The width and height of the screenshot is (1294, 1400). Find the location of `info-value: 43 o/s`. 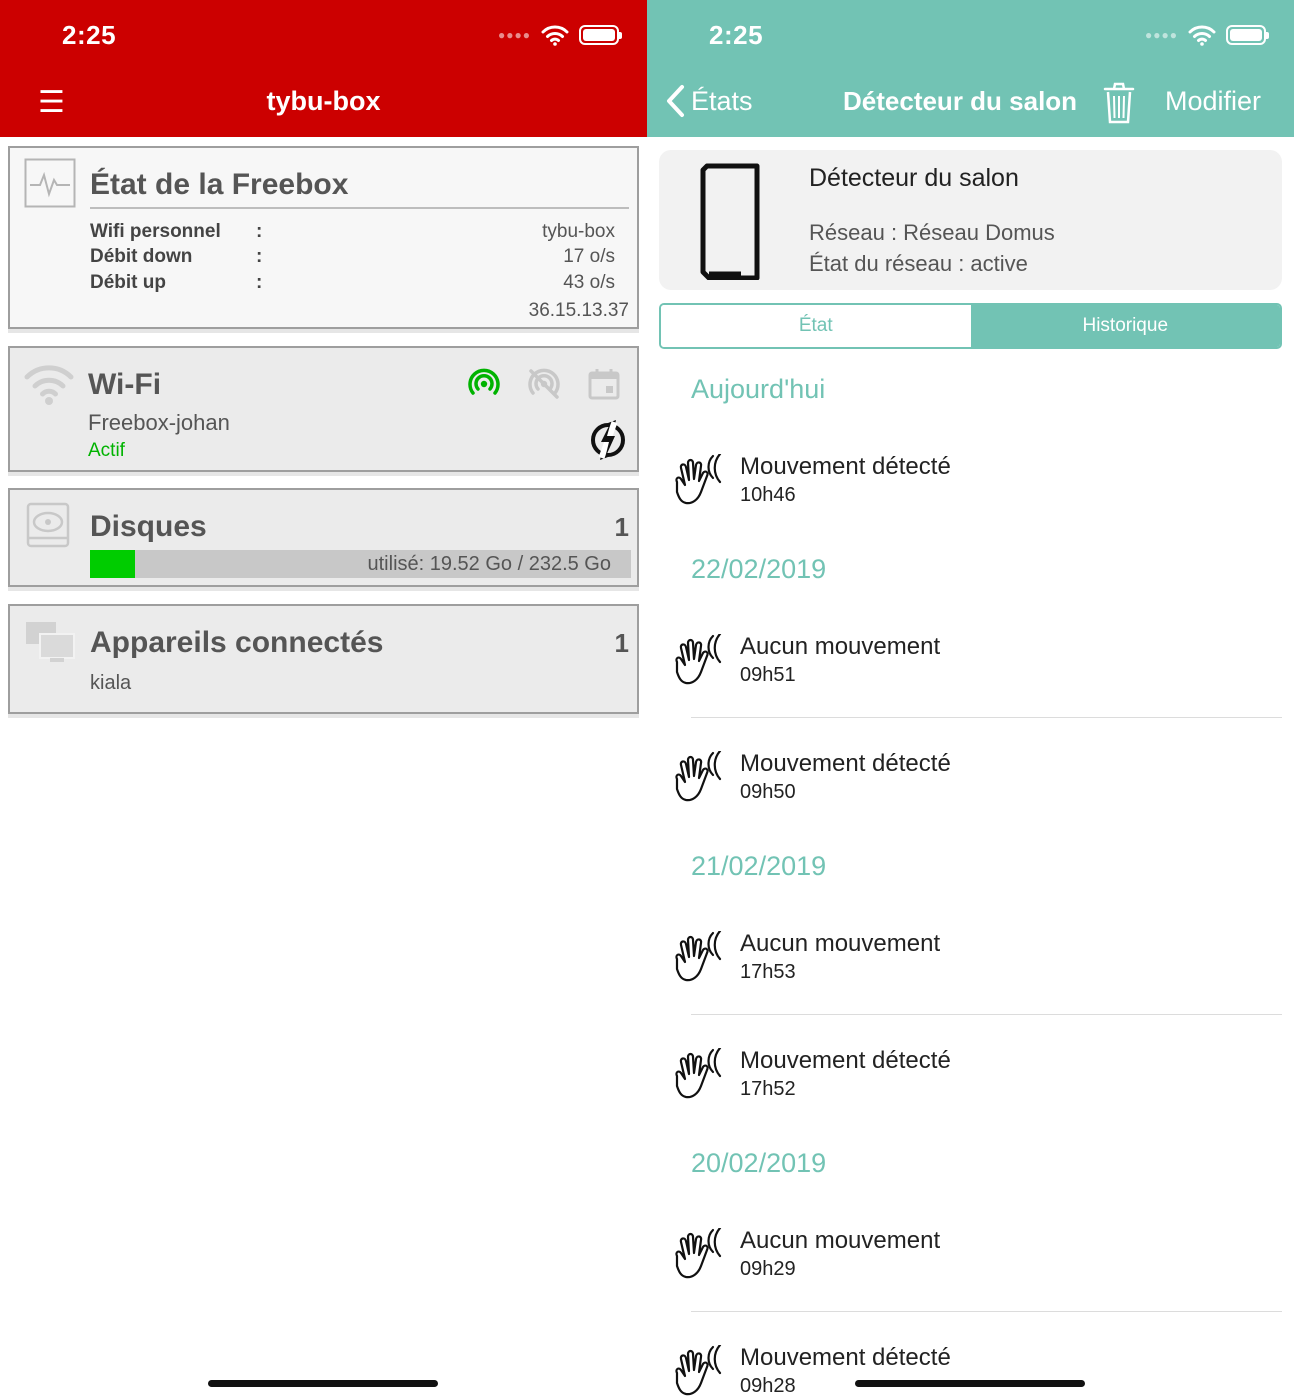

info-value: 43 o/s is located at coordinates (589, 282).